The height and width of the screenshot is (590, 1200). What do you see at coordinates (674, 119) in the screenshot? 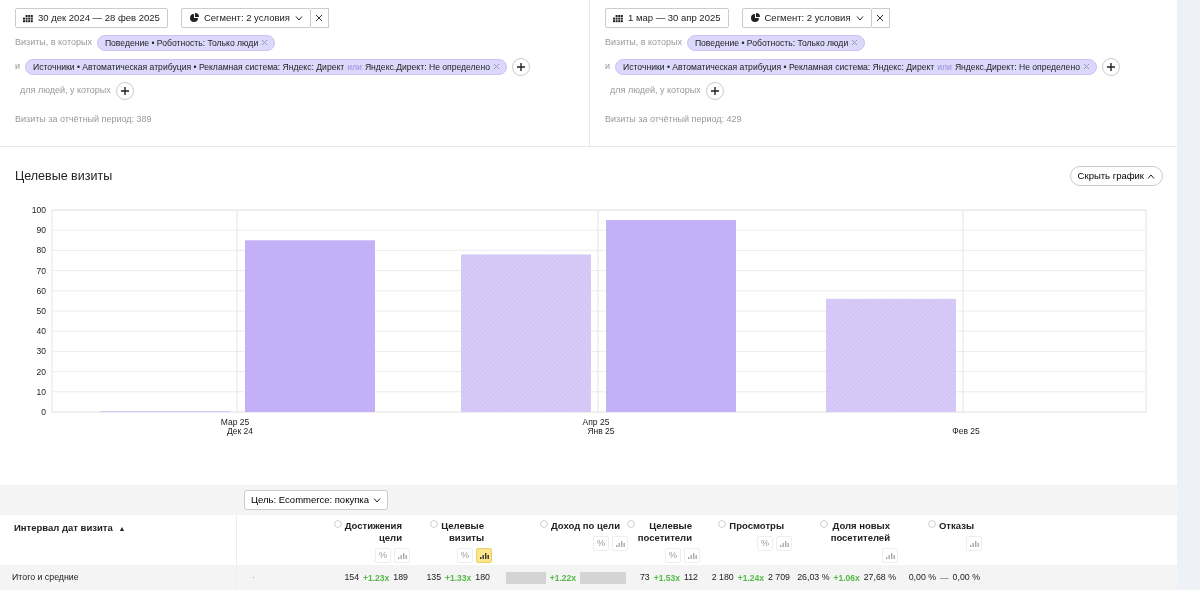
I see `visits-total: Визиты за отчётный период: 429` at bounding box center [674, 119].